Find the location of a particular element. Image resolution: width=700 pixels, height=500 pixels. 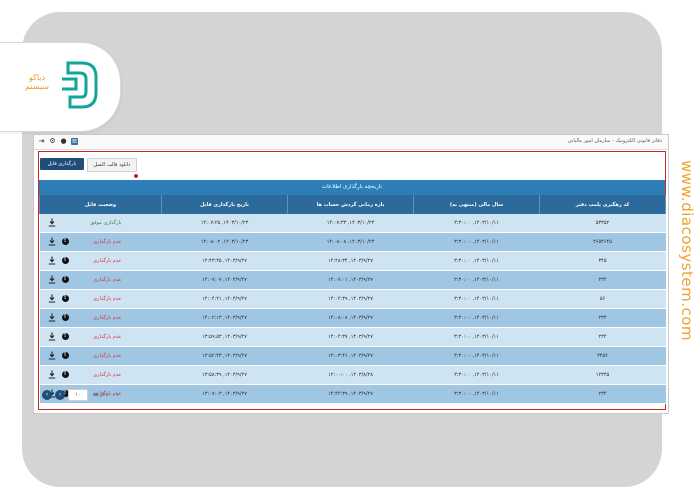

cell-upload-date: ۱۴۰۳/۹/۲۷, ۱۴:۰۴:۲۱ is located at coordinates (225, 299).